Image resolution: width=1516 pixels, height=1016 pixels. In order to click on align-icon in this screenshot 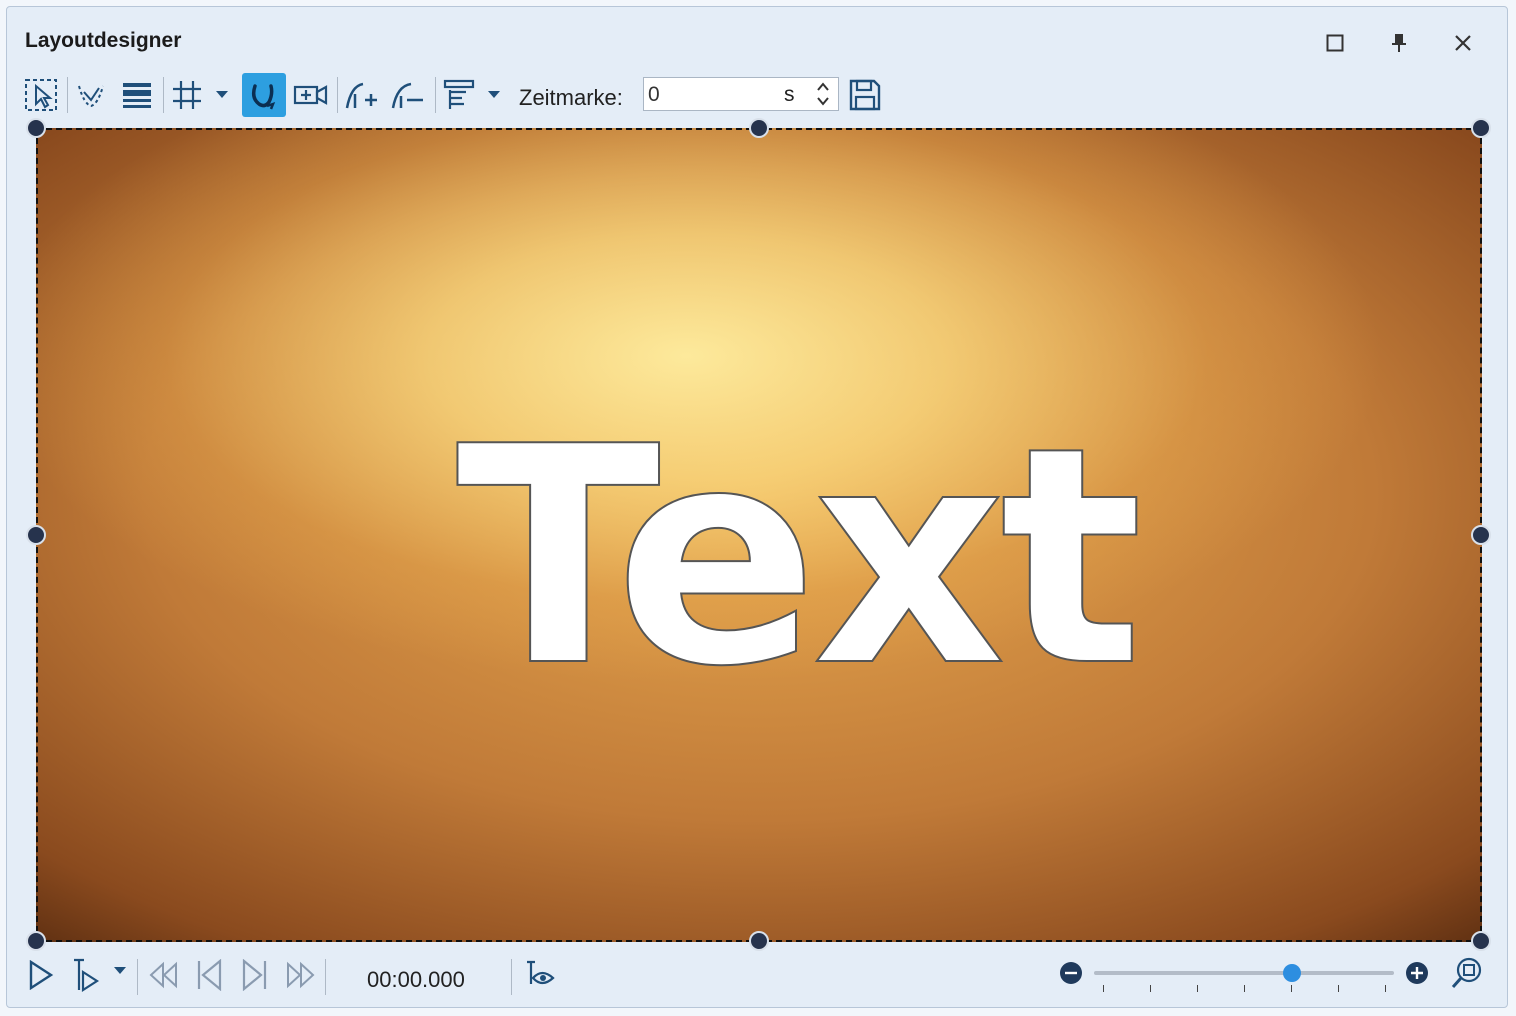, I will do `click(459, 94)`.